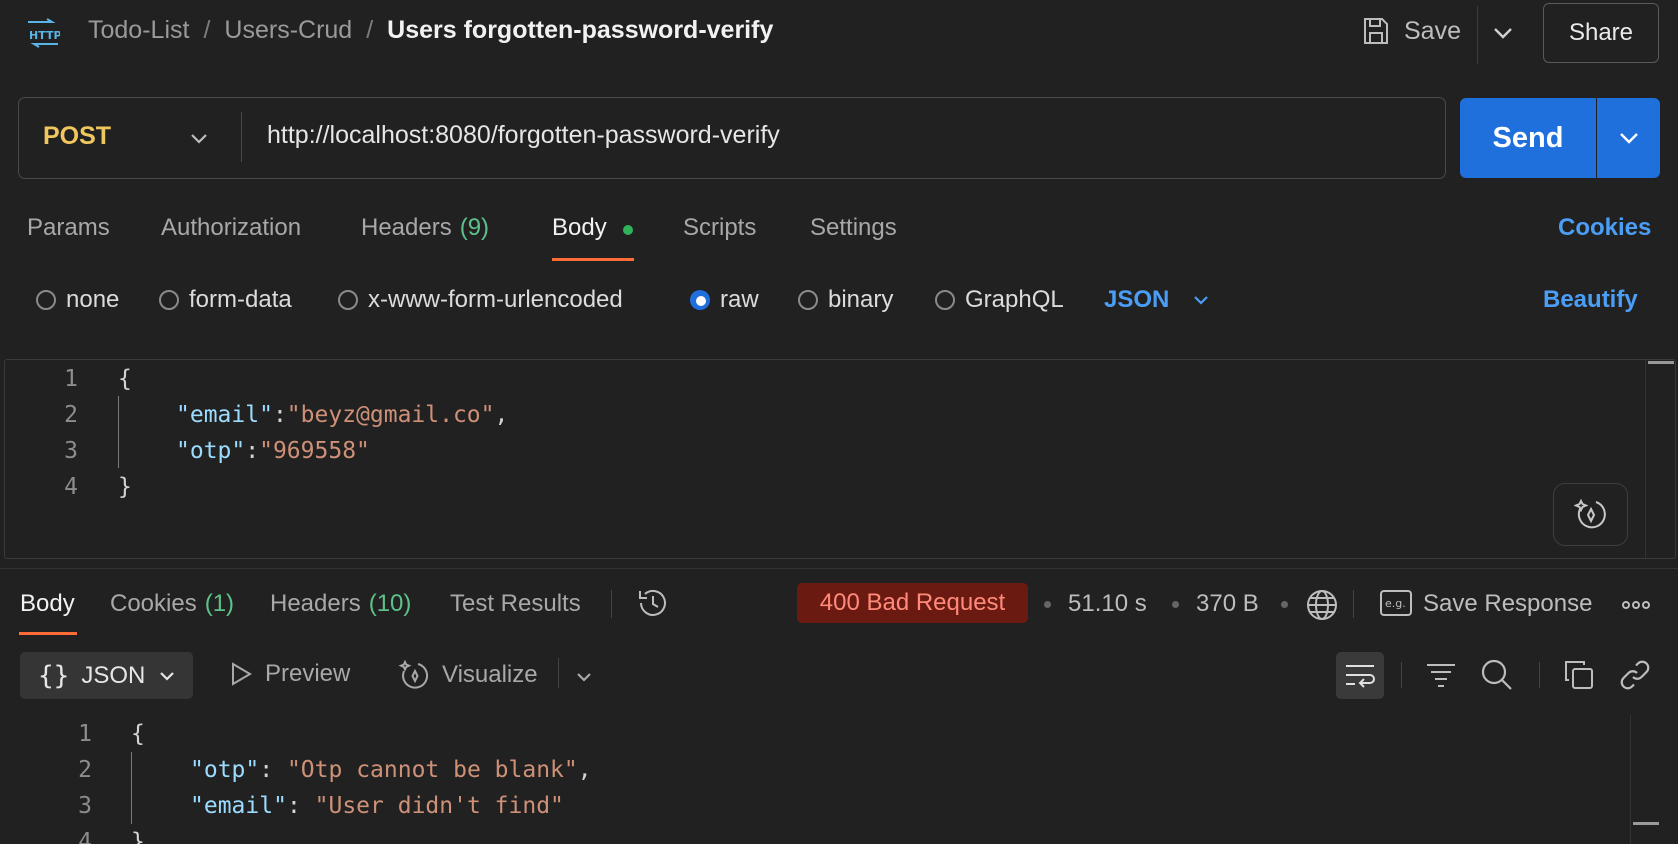  I want to click on method-select: POST, so click(77, 136).